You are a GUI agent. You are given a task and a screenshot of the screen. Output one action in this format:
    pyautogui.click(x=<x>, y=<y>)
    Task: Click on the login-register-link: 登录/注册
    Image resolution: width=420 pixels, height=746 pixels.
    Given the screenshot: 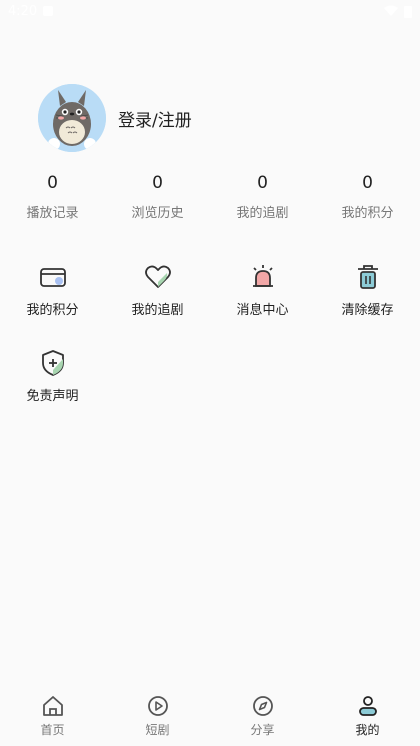 What is the action you would take?
    pyautogui.click(x=155, y=118)
    